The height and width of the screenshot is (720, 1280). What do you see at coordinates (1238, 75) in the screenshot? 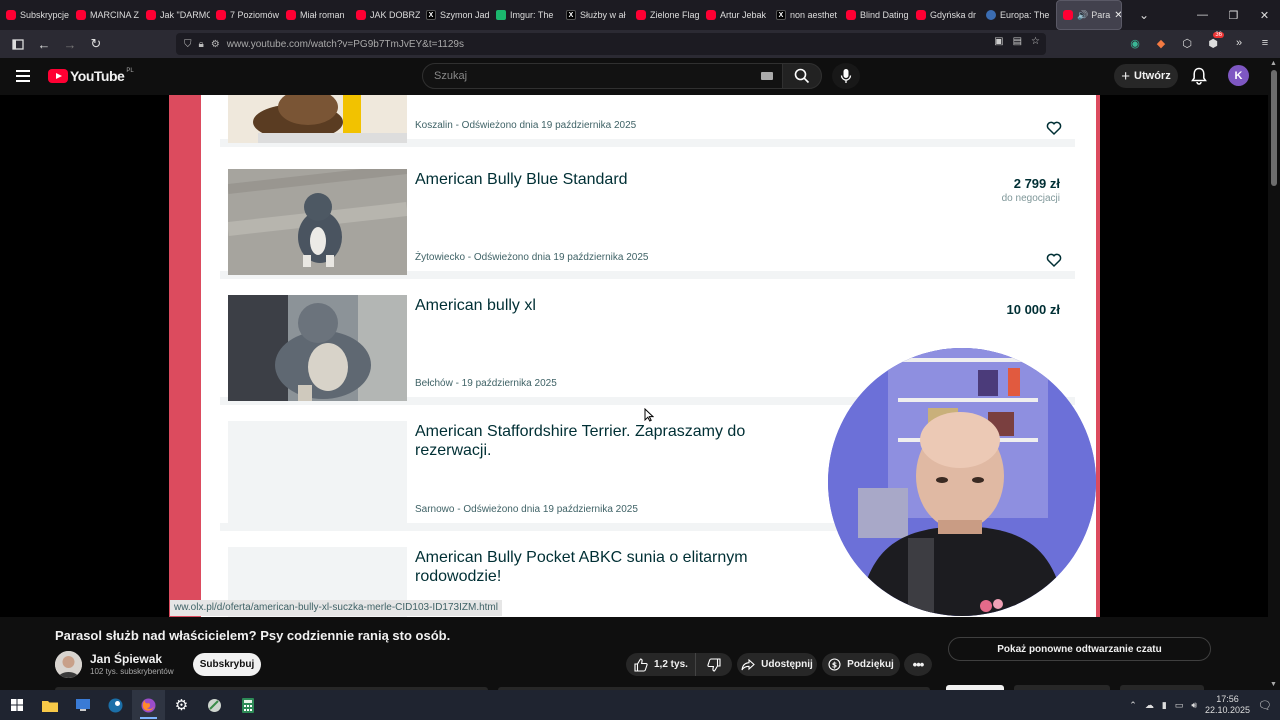
I see `account-avatar: K` at bounding box center [1238, 75].